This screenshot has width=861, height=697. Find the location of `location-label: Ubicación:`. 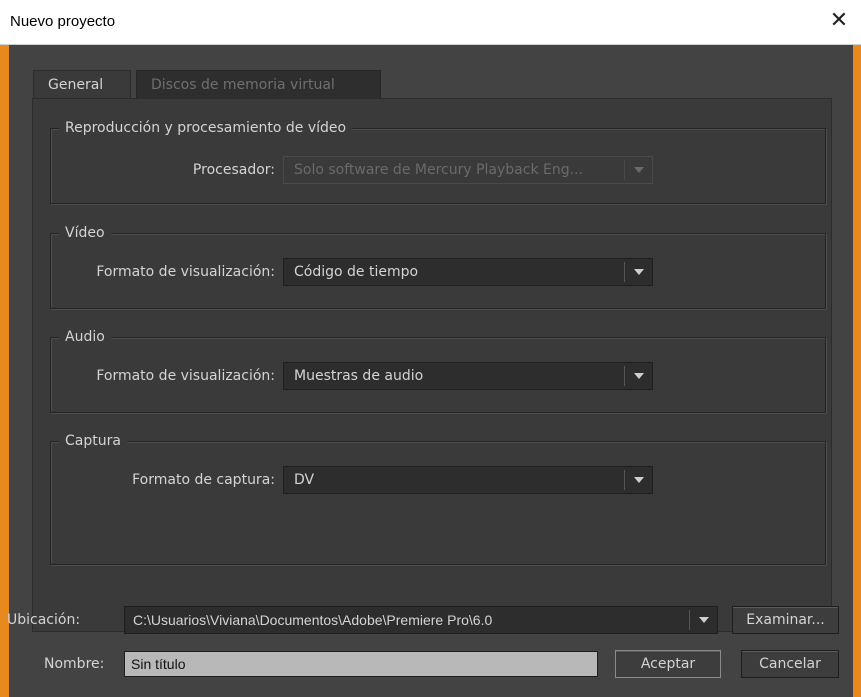

location-label: Ubicación: is located at coordinates (44, 620).